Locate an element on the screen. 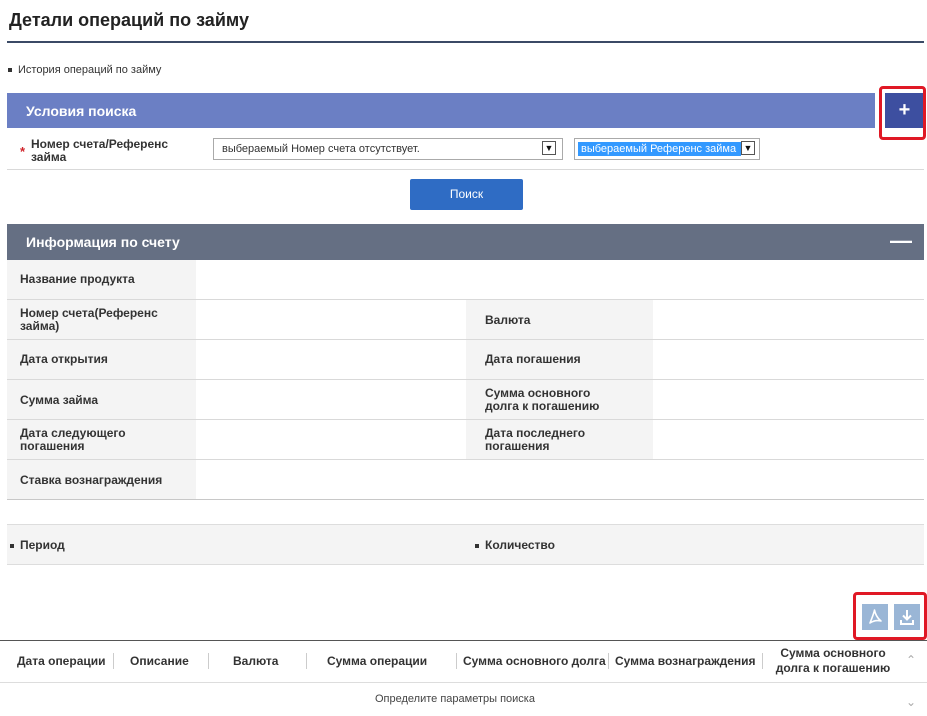  title-divider is located at coordinates (465, 42).